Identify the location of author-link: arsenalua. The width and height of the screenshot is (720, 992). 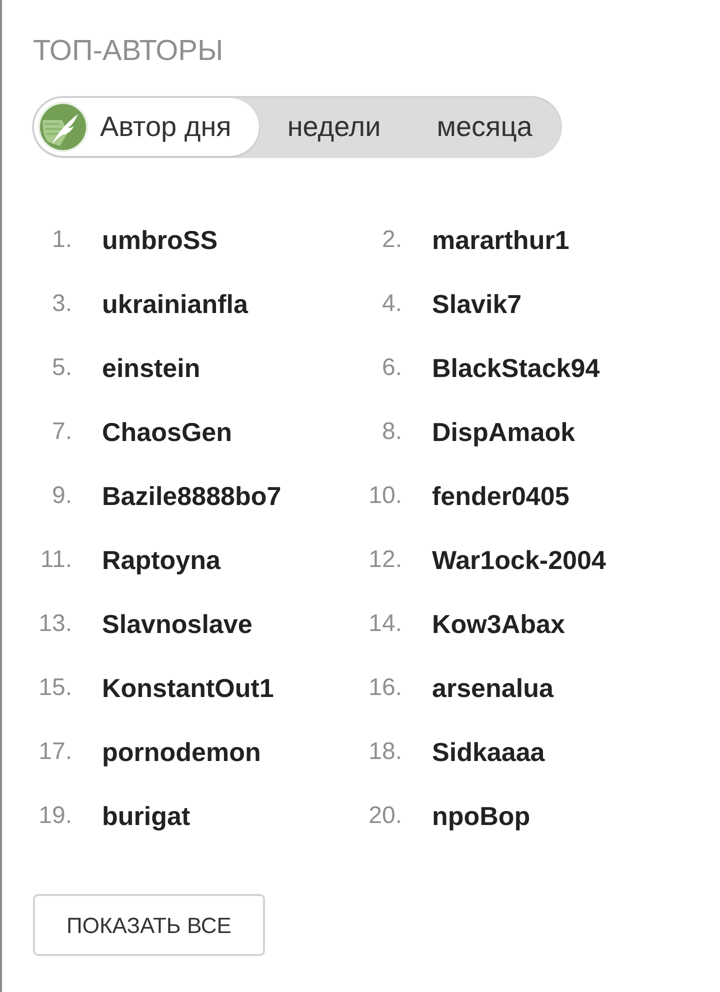
(493, 688).